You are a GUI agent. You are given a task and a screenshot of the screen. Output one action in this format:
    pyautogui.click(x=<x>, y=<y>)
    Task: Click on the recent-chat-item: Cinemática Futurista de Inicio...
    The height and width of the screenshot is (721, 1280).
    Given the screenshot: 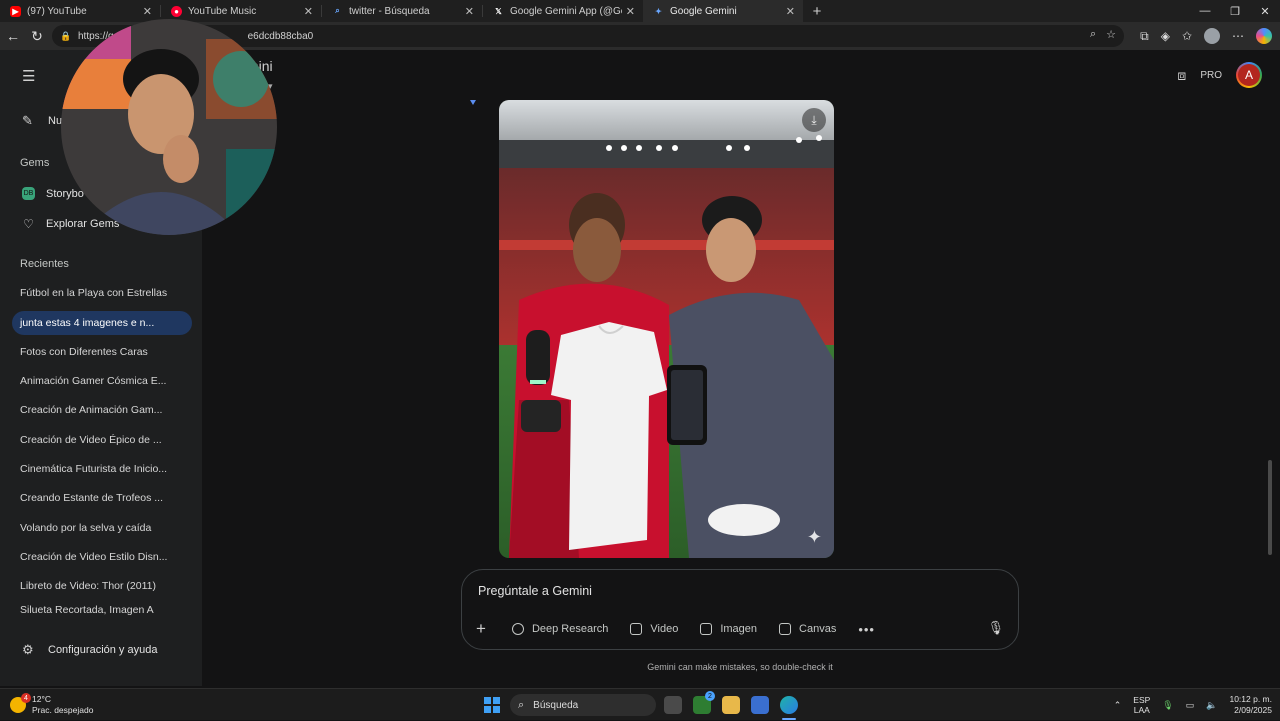 What is the action you would take?
    pyautogui.click(x=102, y=469)
    